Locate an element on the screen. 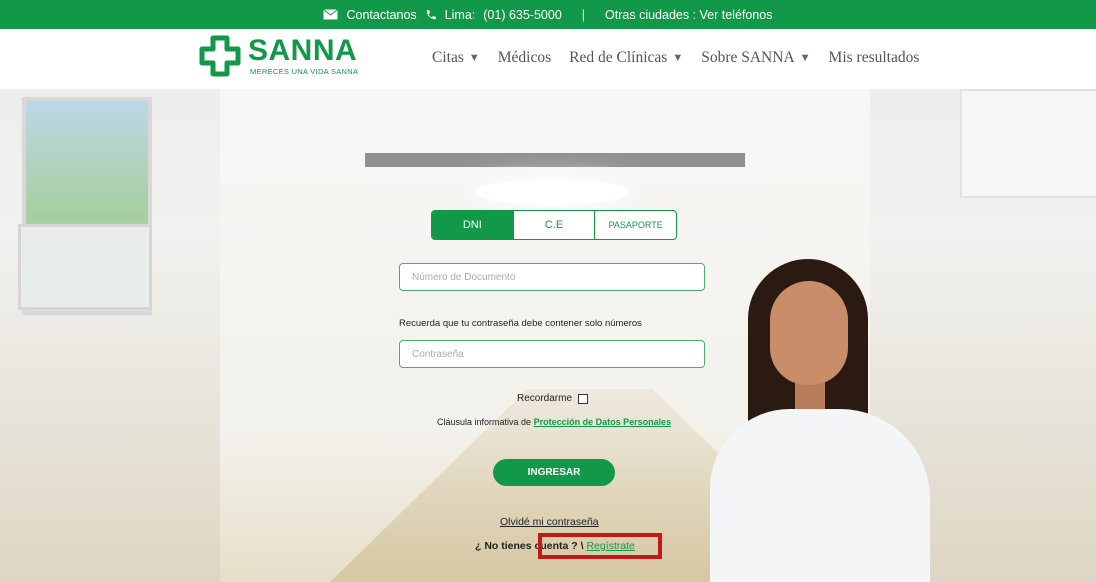 The image size is (1096, 582). login-button: INGRESAR is located at coordinates (554, 472).